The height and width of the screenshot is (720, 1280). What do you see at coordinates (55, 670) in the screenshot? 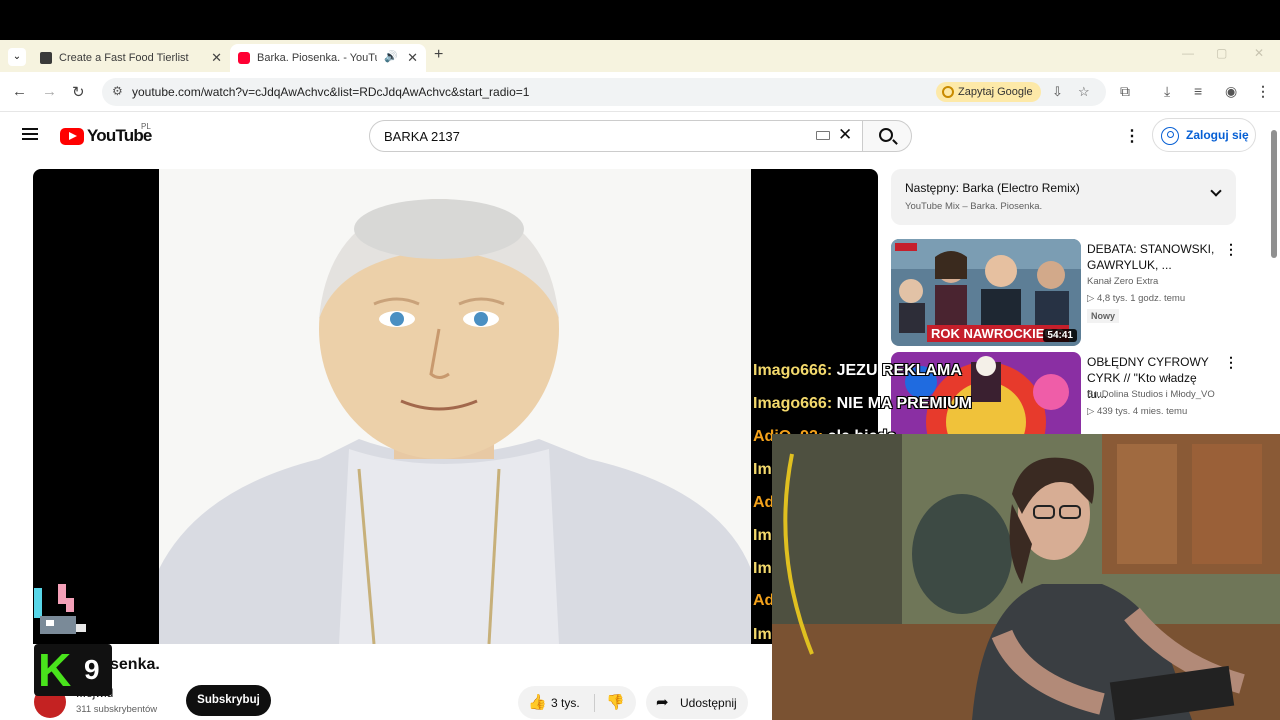
I see `logo-letter: K` at bounding box center [55, 670].